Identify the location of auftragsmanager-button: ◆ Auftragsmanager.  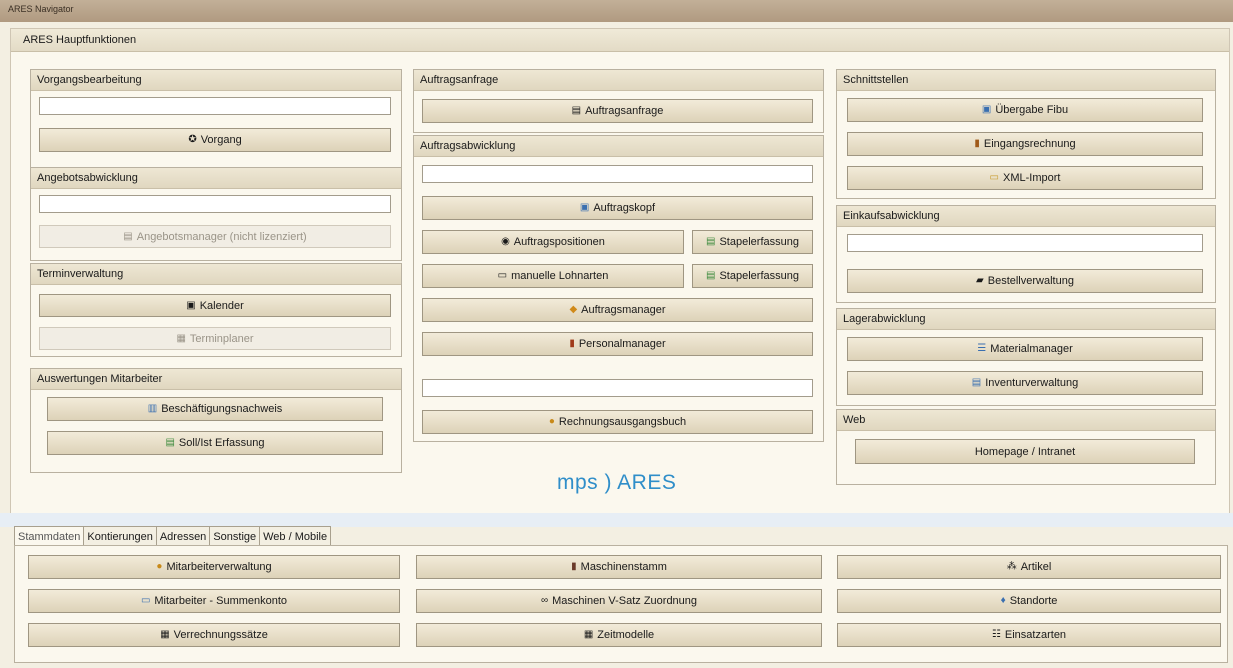
(617, 310).